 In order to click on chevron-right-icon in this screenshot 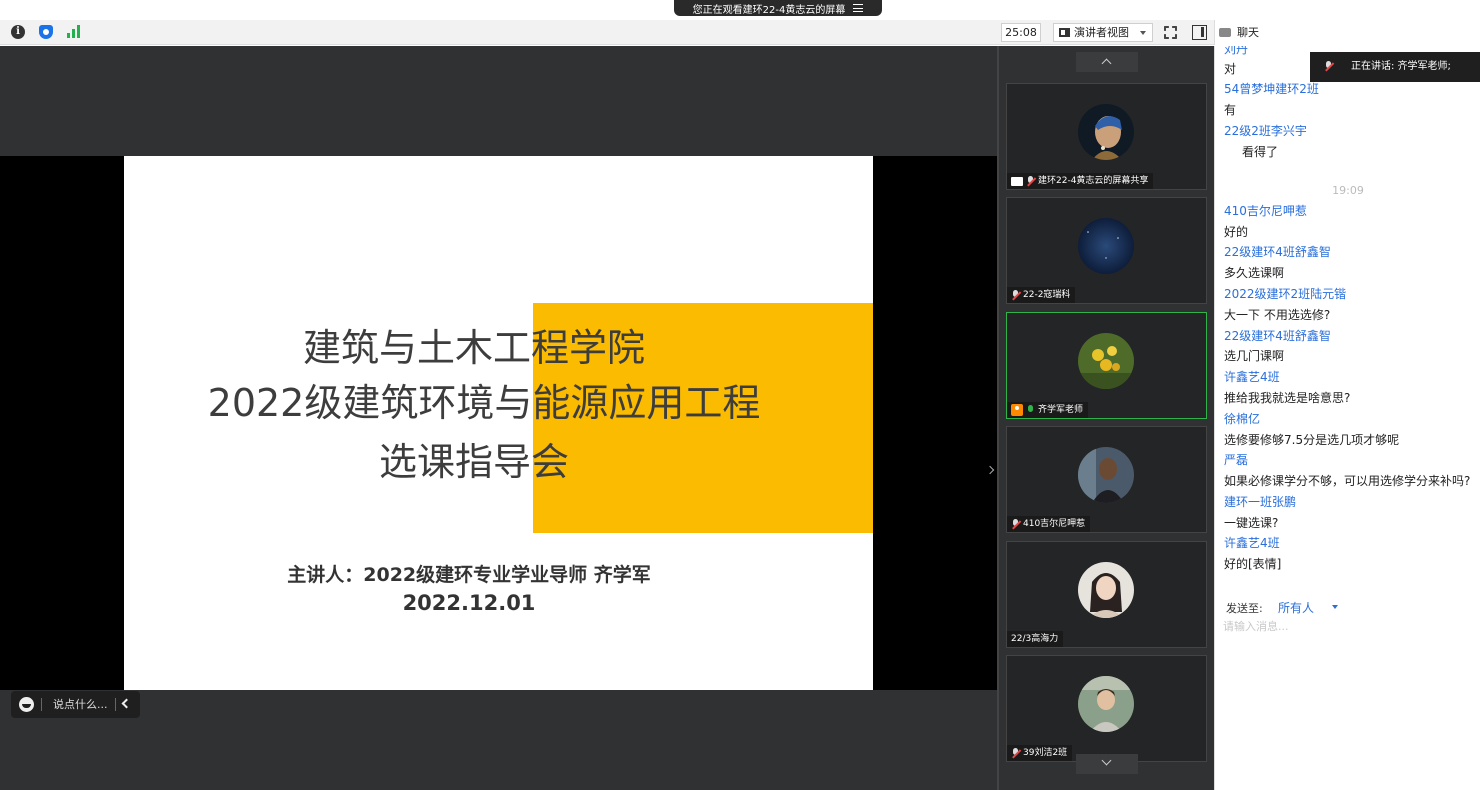, I will do `click(990, 470)`.